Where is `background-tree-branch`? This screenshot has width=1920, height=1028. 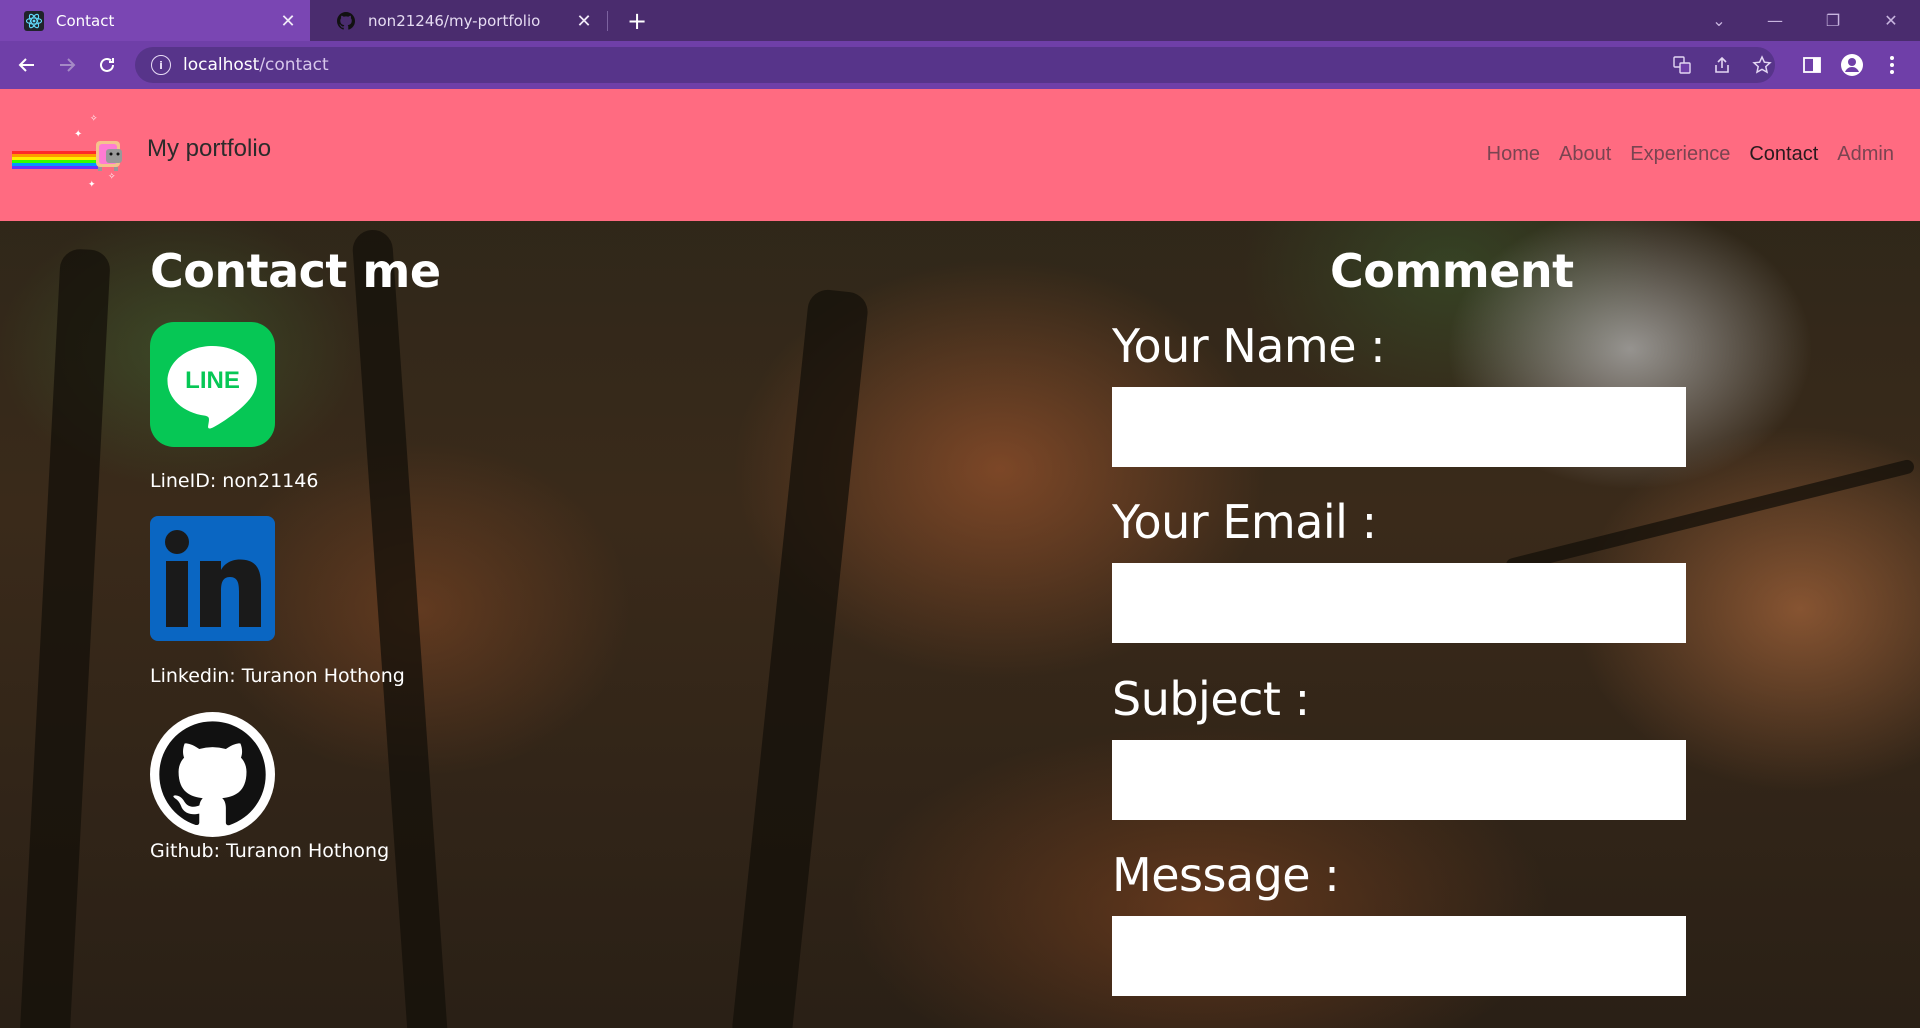
background-tree-branch is located at coordinates (1710, 516).